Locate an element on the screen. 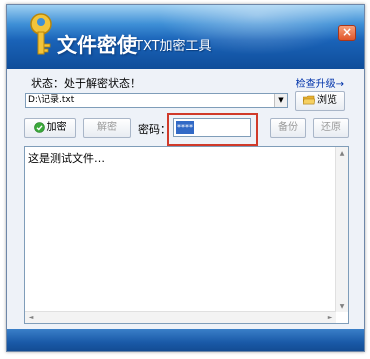  browse-button: 浏览 is located at coordinates (320, 101).